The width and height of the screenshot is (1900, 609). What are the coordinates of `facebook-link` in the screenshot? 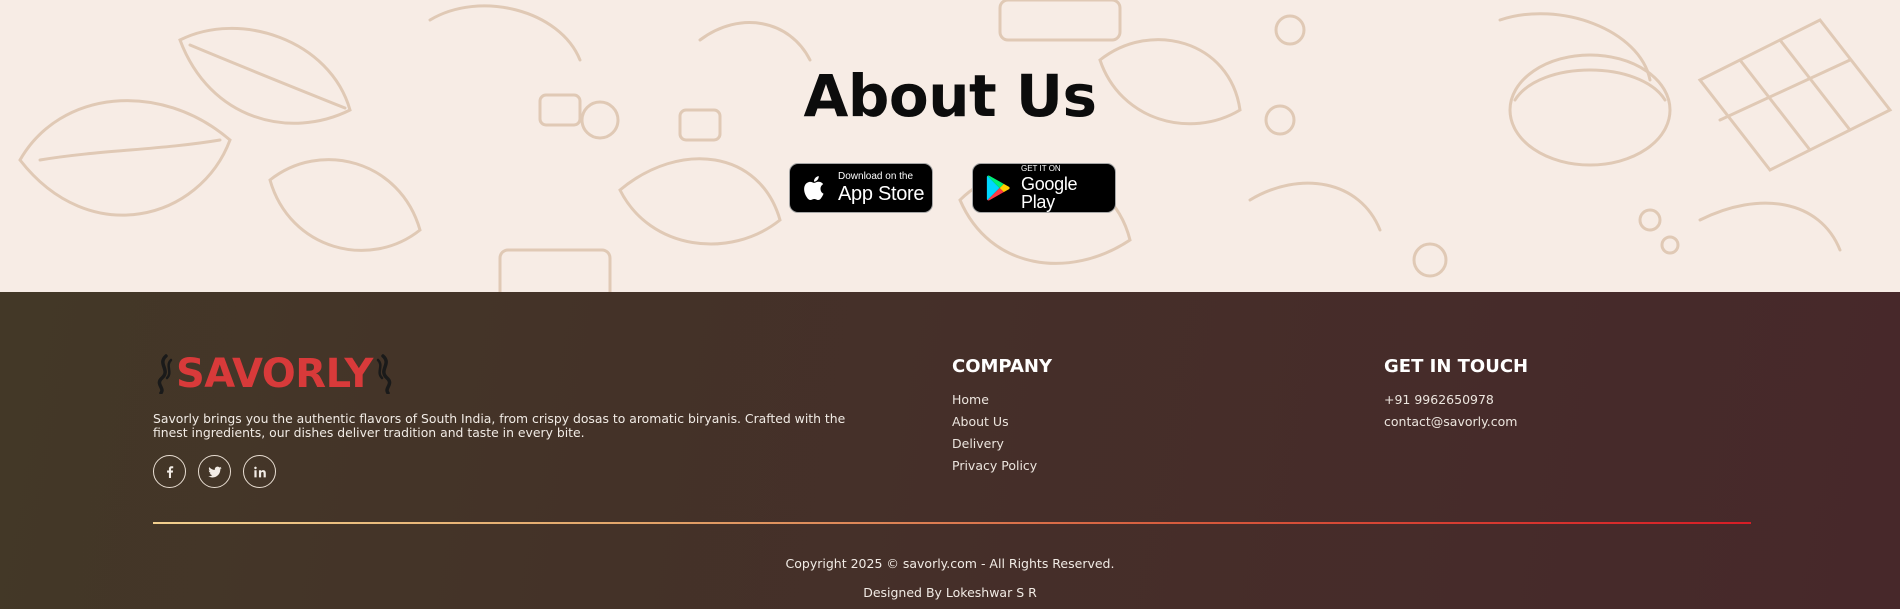 It's located at (169, 471).